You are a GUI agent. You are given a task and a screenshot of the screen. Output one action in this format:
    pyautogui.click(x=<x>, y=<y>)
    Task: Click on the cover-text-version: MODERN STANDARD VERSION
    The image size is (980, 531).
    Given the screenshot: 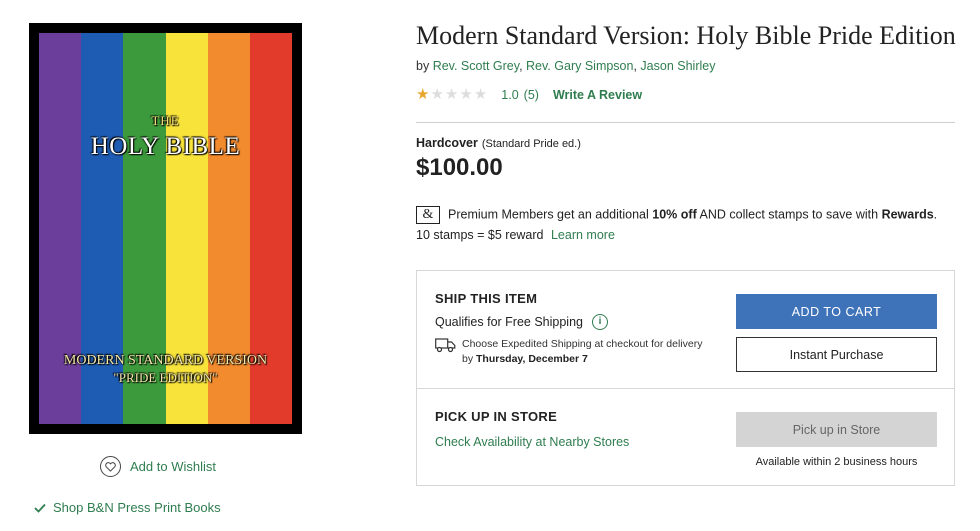 What is the action you would take?
    pyautogui.click(x=165, y=360)
    